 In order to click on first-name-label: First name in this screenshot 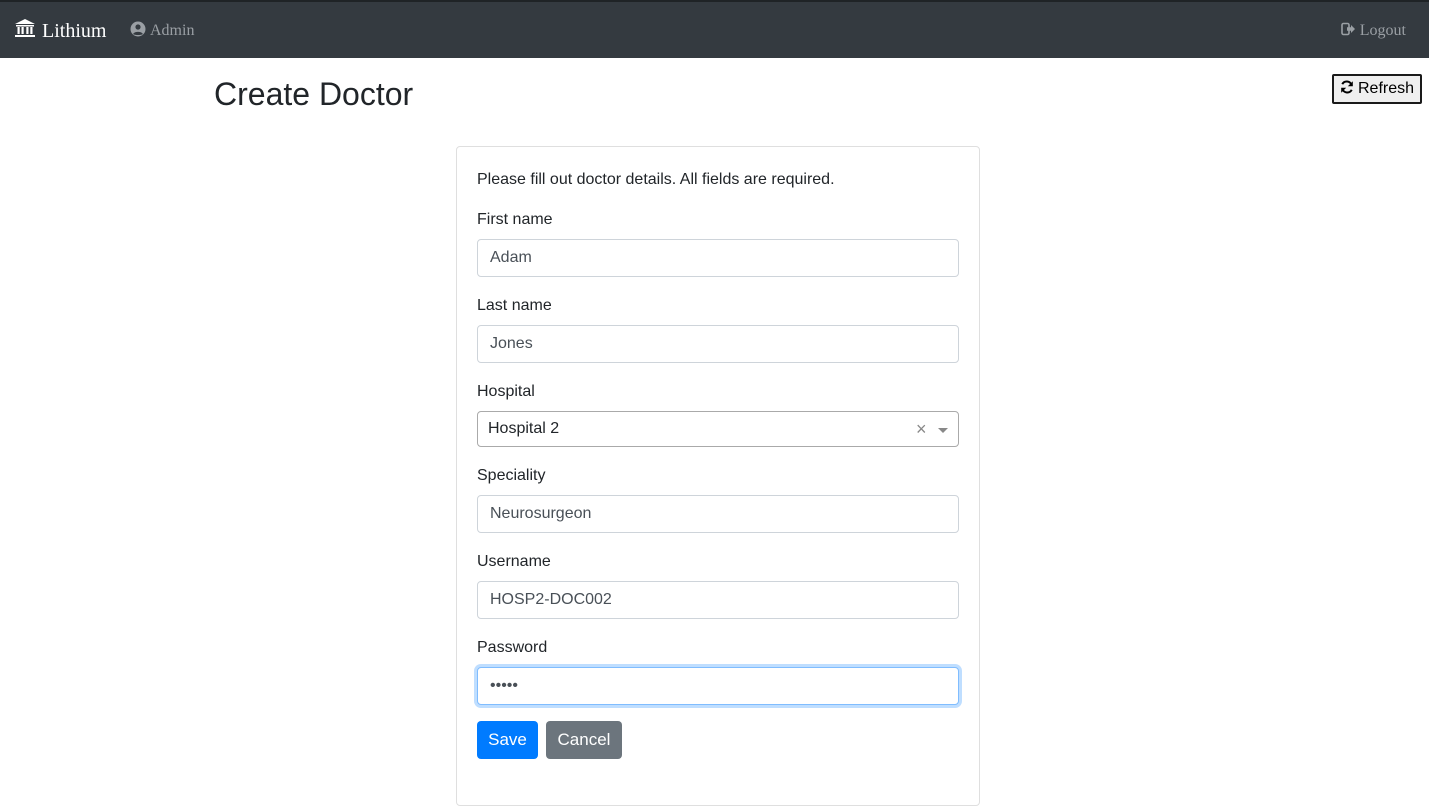, I will do `click(515, 219)`.